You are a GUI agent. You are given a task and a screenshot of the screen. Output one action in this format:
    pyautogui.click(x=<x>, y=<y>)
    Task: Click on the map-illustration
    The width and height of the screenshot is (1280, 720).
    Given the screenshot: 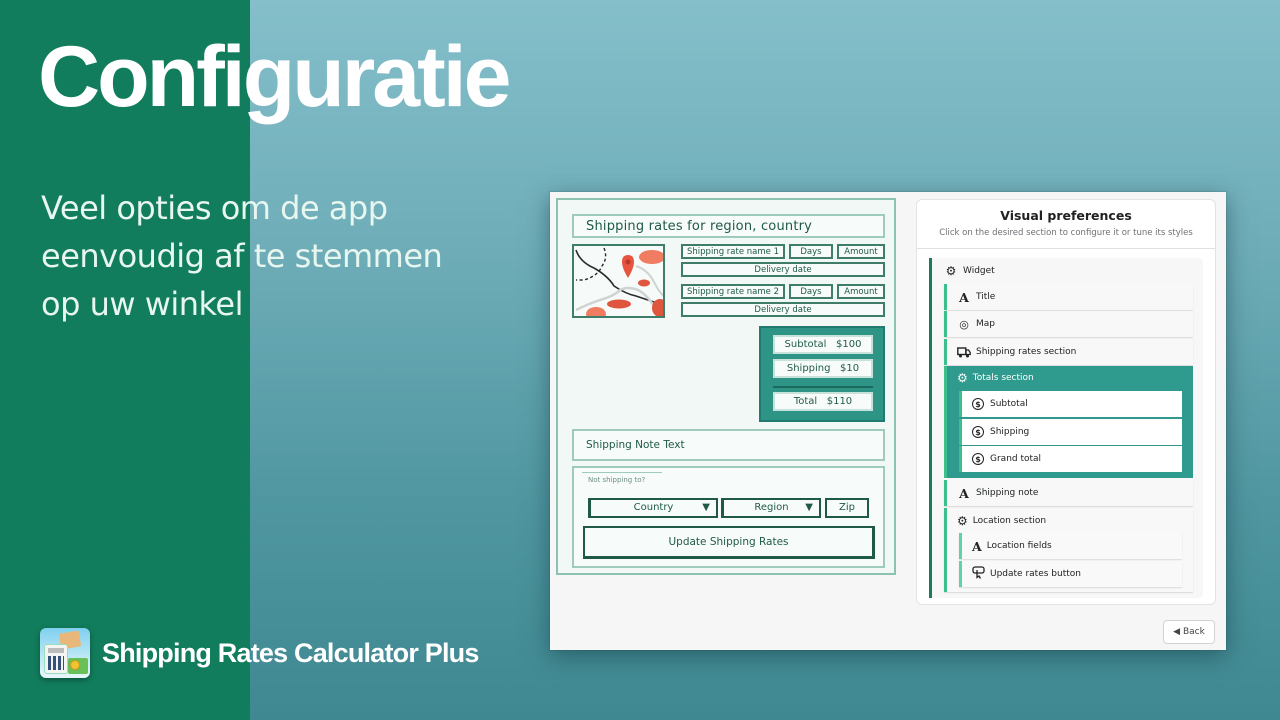 What is the action you would take?
    pyautogui.click(x=619, y=281)
    